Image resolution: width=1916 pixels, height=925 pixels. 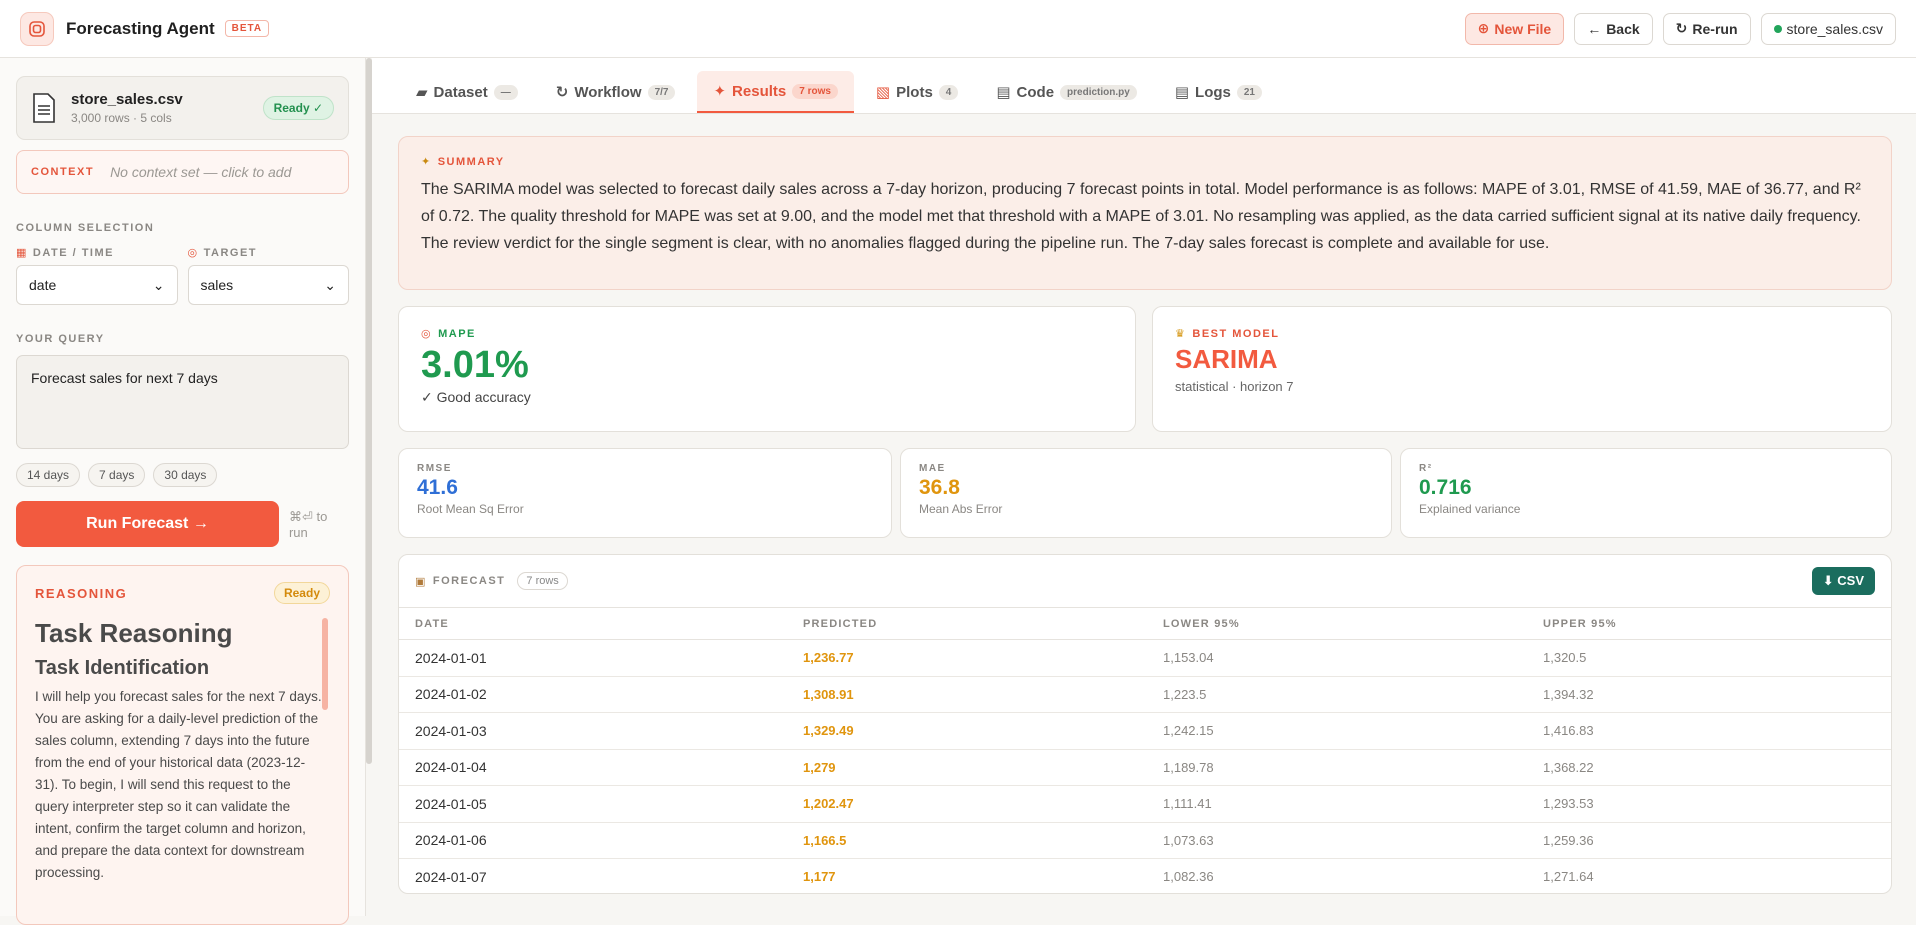 I want to click on new-file-button: ⊕ New File, so click(x=1514, y=28).